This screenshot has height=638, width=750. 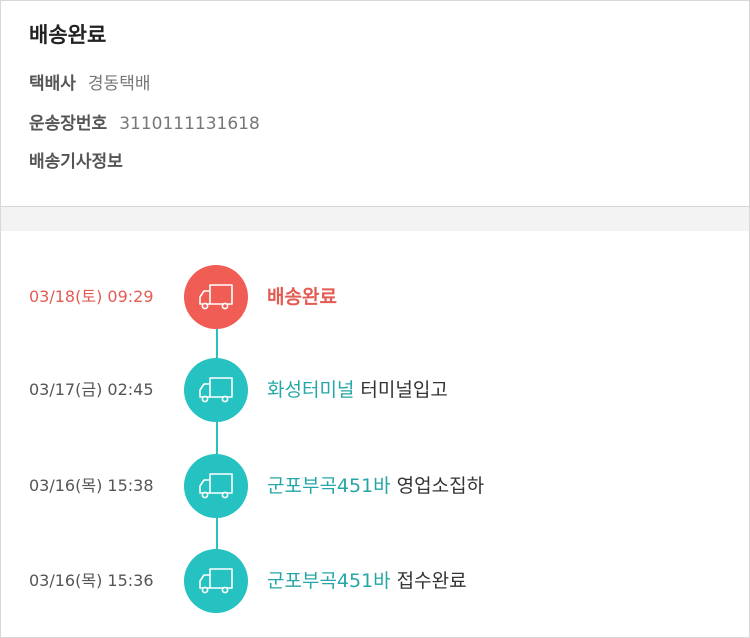 I want to click on event-location: 배송완료, so click(x=302, y=297).